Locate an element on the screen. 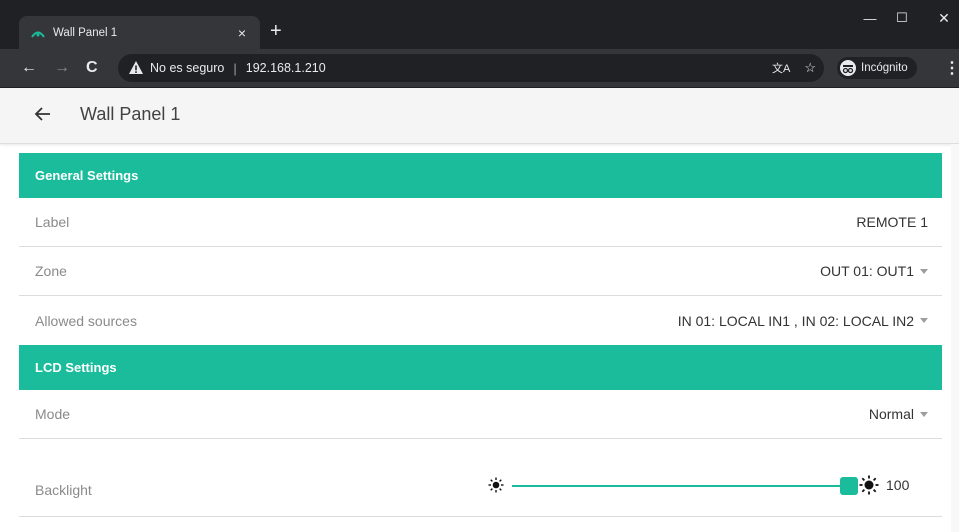  backlight-slider-track is located at coordinates (682, 486).